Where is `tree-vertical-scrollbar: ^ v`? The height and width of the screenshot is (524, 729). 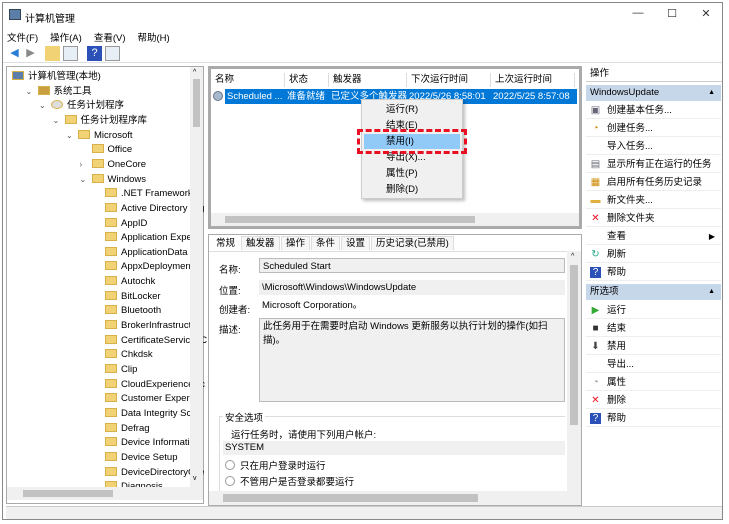 tree-vertical-scrollbar: ^ v is located at coordinates (196, 277).